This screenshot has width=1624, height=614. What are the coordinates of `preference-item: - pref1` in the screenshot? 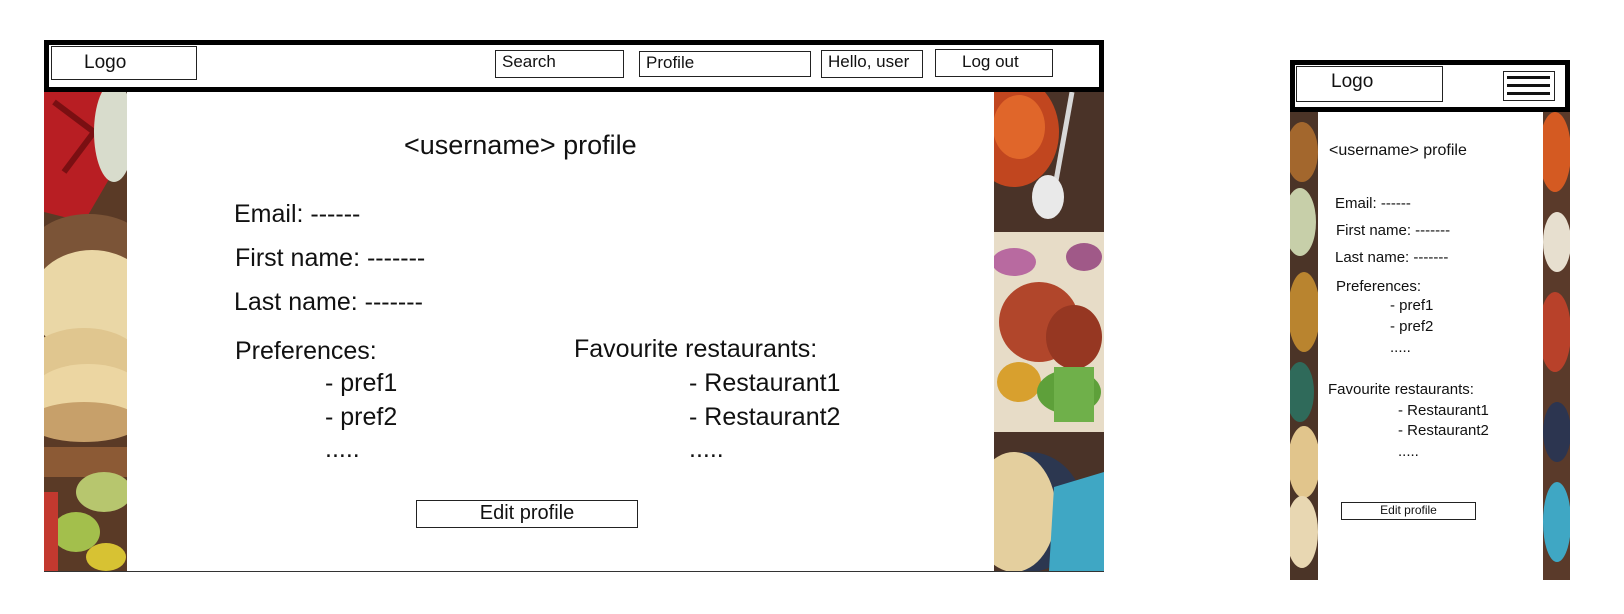 It's located at (361, 383).